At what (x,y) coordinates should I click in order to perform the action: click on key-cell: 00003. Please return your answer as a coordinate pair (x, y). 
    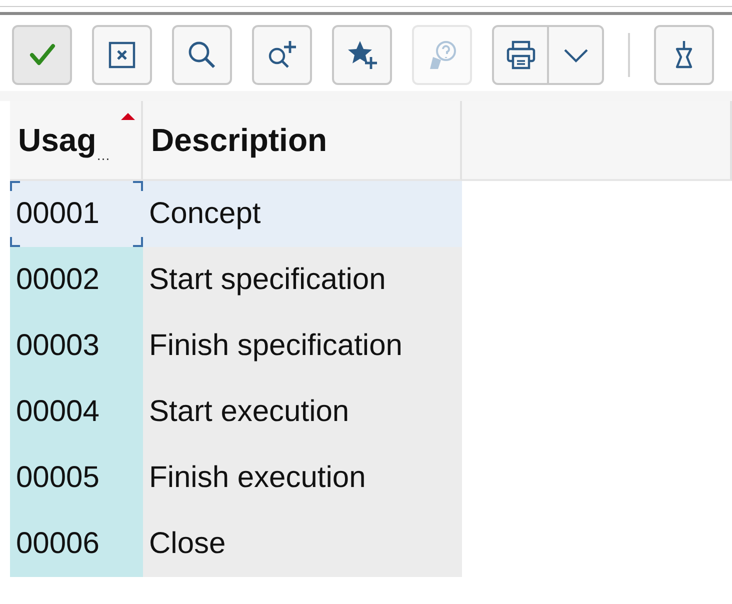
    Looking at the image, I should click on (76, 346).